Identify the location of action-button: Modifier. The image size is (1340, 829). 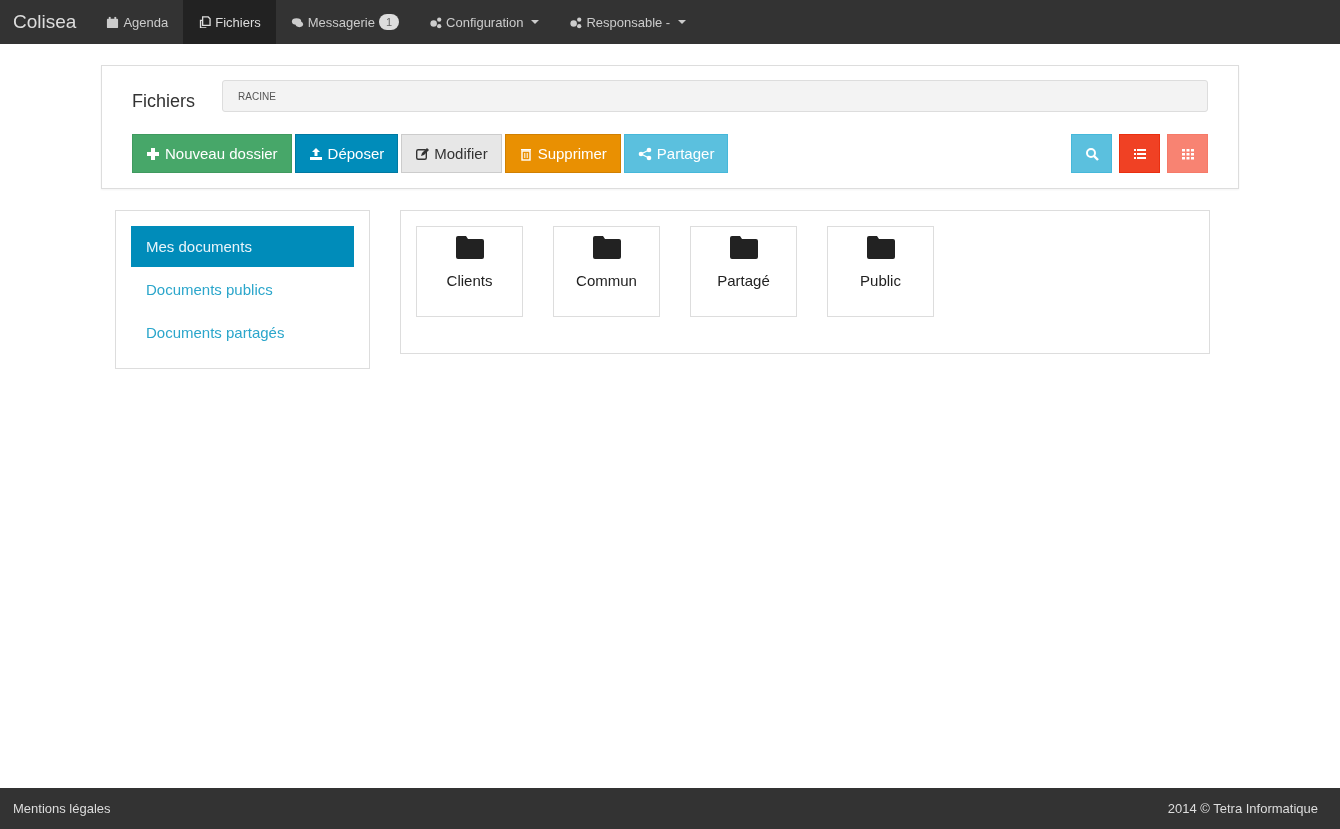
(451, 153).